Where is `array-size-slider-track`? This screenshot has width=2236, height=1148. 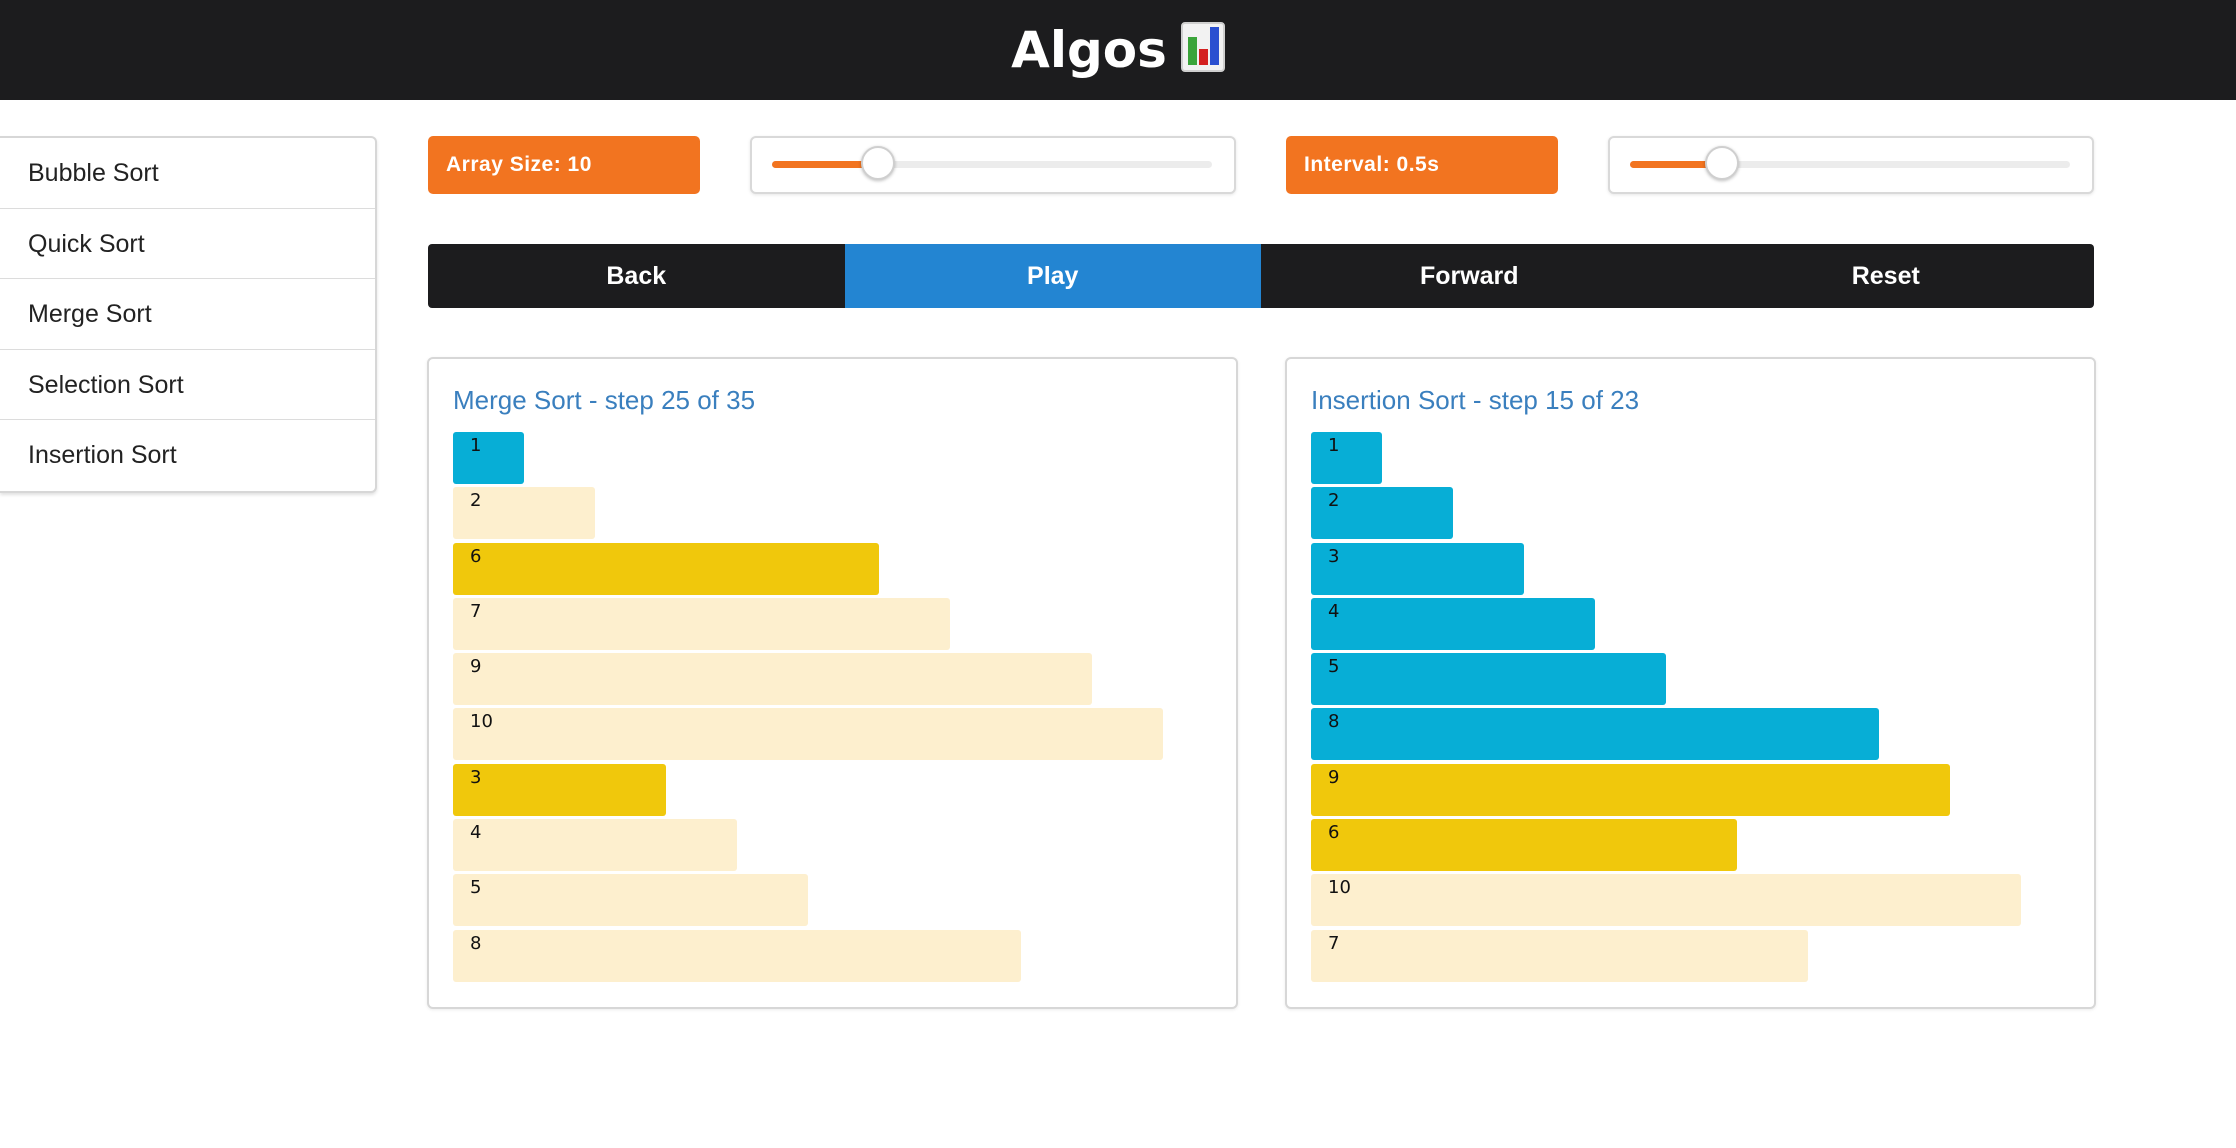 array-size-slider-track is located at coordinates (992, 163).